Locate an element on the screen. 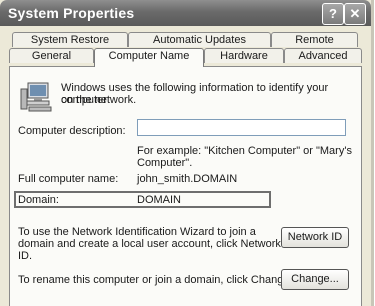  intro-text-line2: on the network. is located at coordinates (99, 100).